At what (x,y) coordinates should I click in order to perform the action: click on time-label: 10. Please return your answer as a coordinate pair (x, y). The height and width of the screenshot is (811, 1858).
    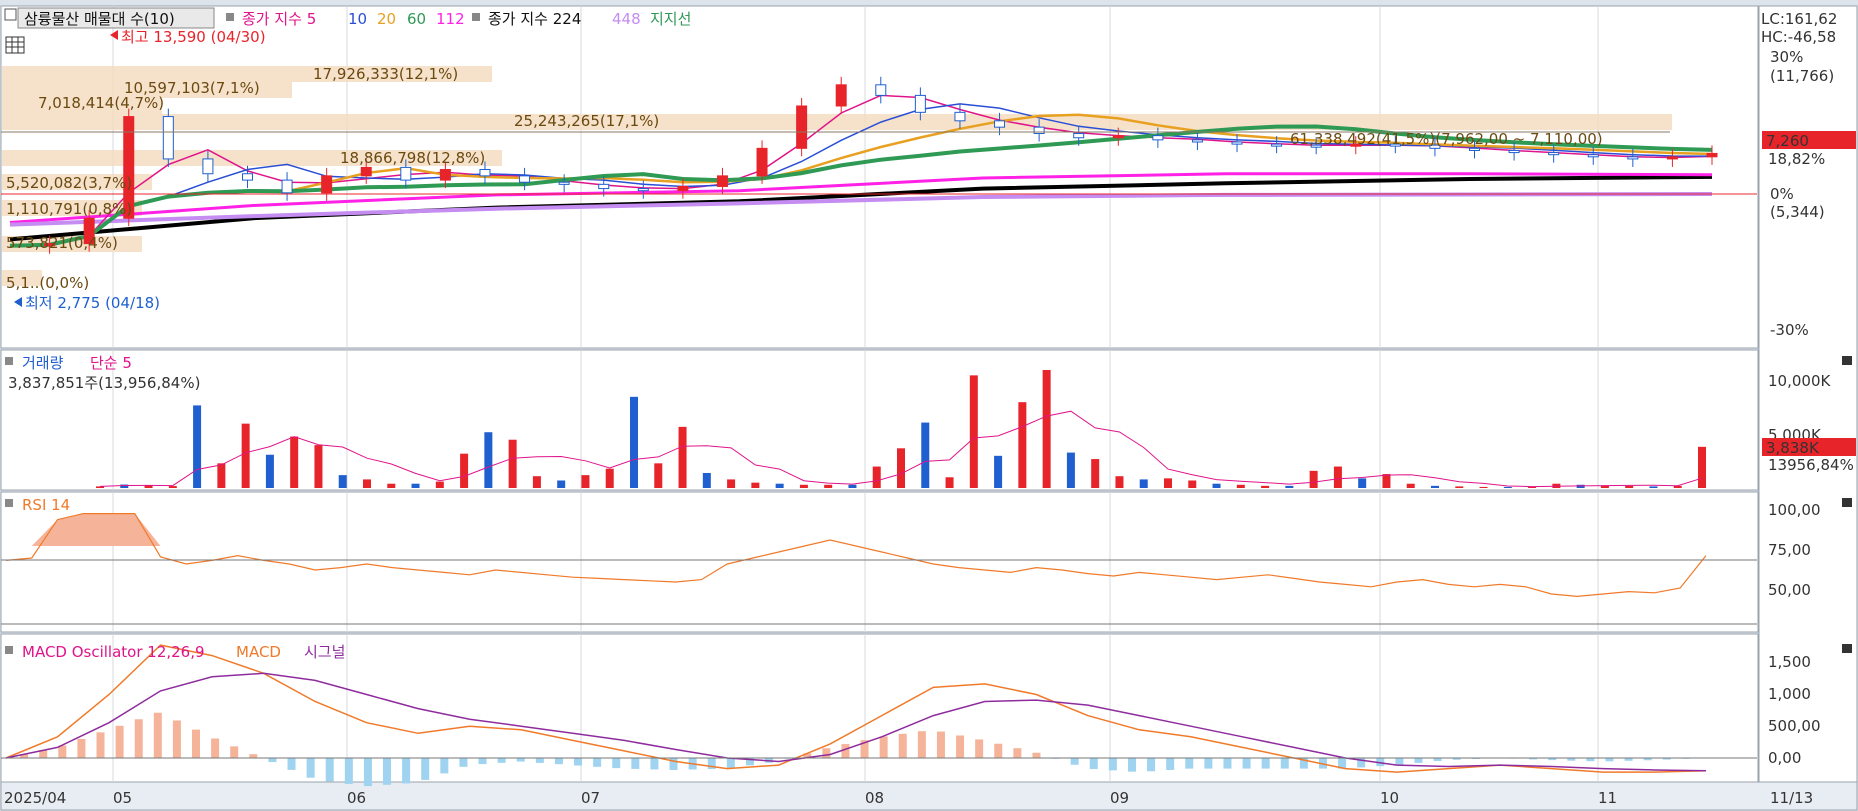
    Looking at the image, I should click on (1389, 798).